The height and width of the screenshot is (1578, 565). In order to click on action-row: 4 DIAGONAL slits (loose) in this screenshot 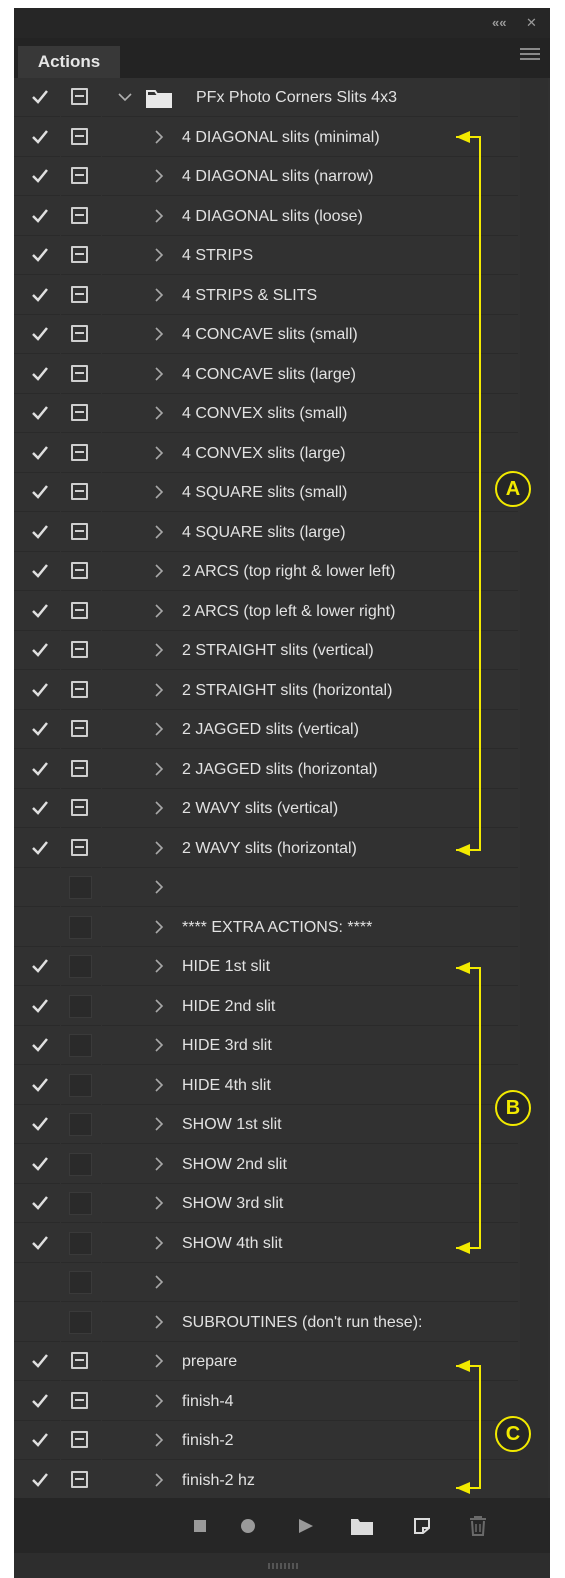, I will do `click(282, 216)`.